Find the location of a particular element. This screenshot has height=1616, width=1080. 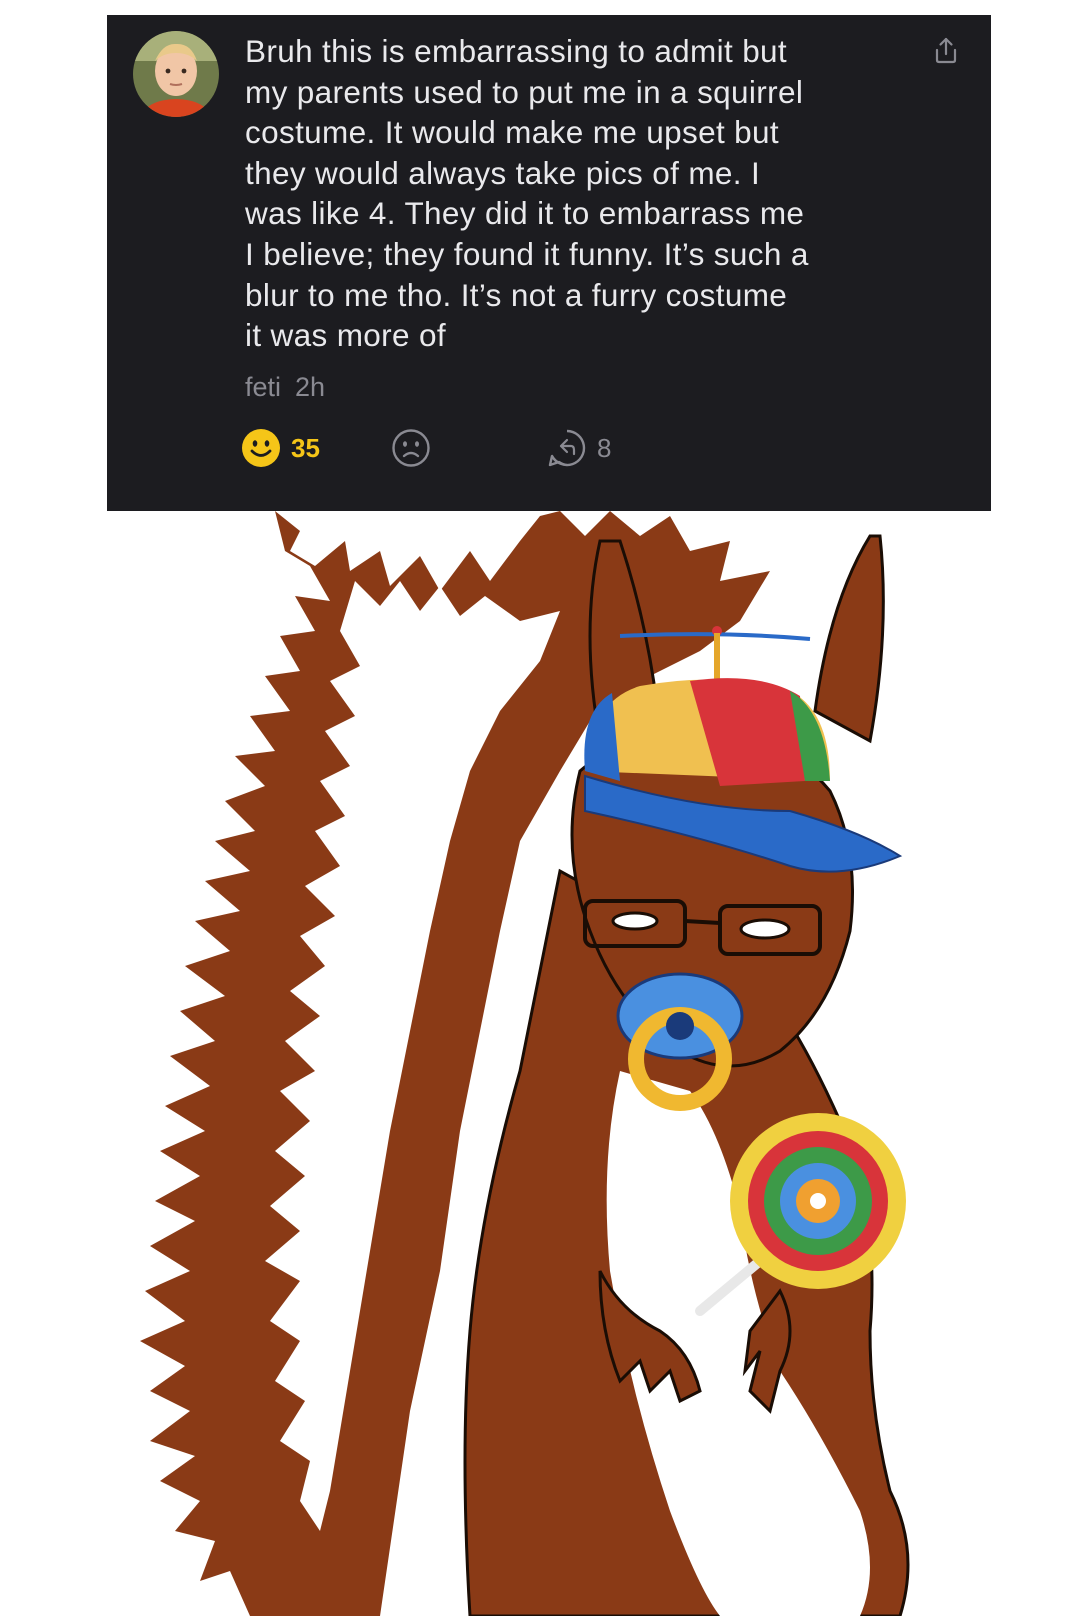

dislike-button is located at coordinates (411, 448).